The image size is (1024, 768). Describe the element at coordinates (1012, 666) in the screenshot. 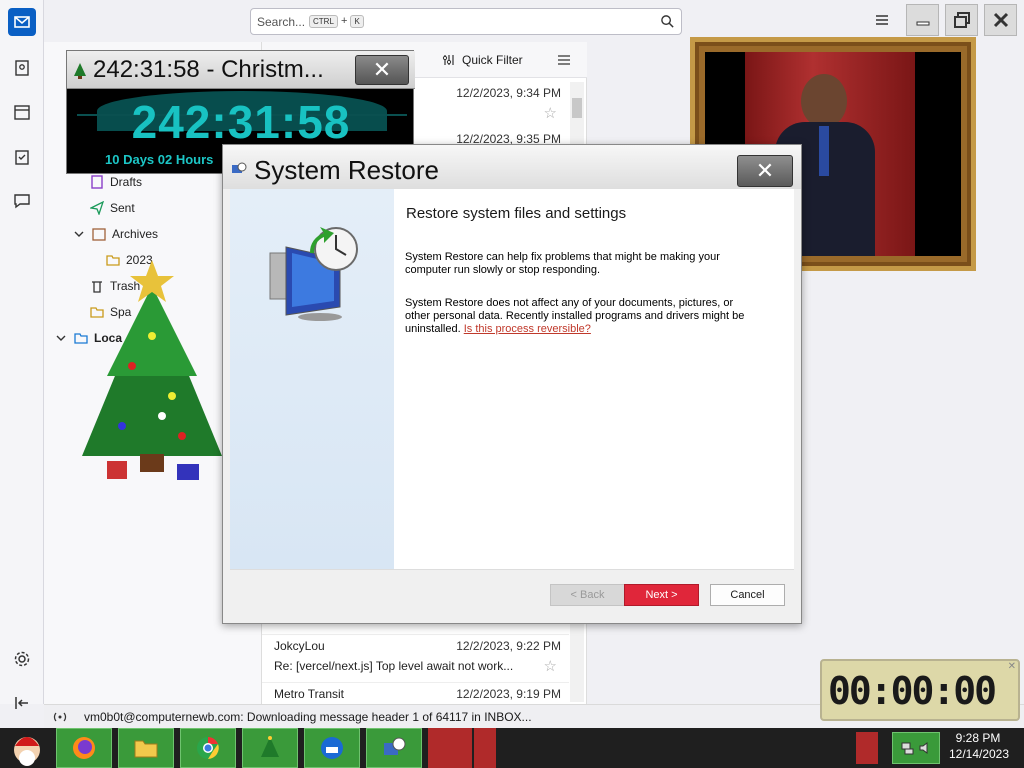

I see `stopwatch-close-icon: ✕` at that location.